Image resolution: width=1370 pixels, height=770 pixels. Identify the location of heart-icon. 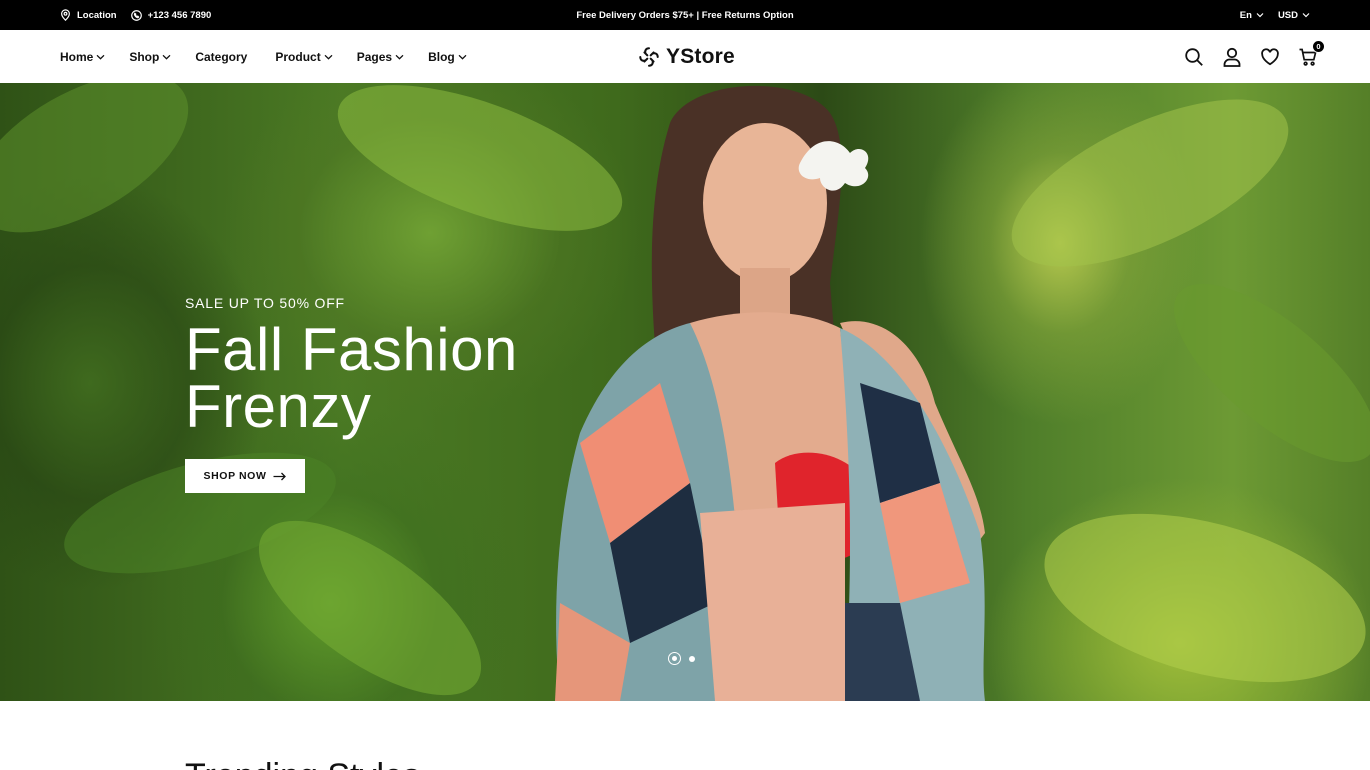
(1270, 56).